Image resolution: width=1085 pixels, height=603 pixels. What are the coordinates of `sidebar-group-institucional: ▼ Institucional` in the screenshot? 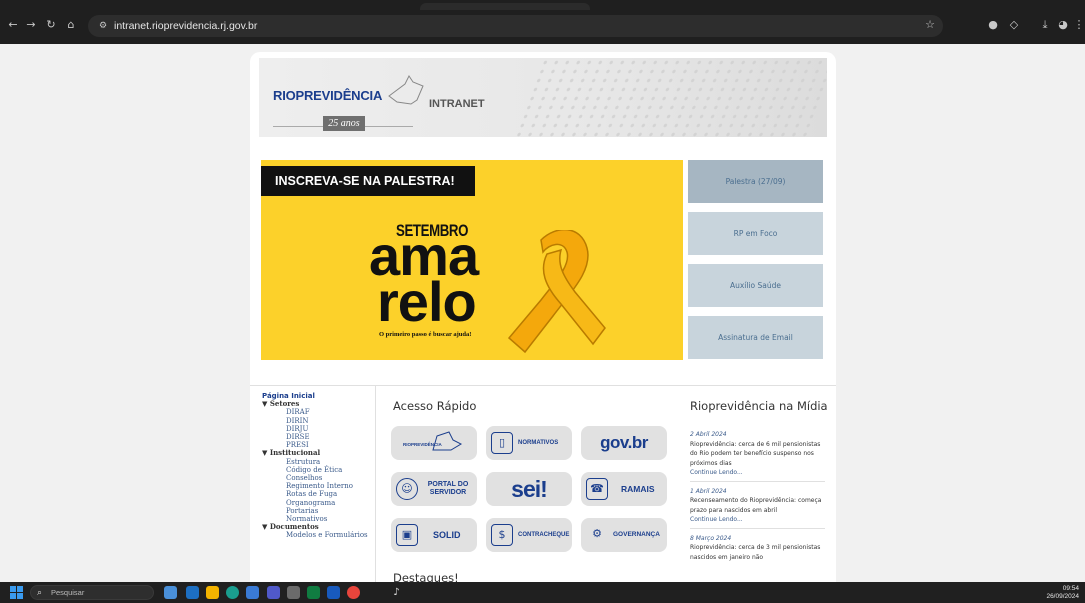 It's located at (318, 453).